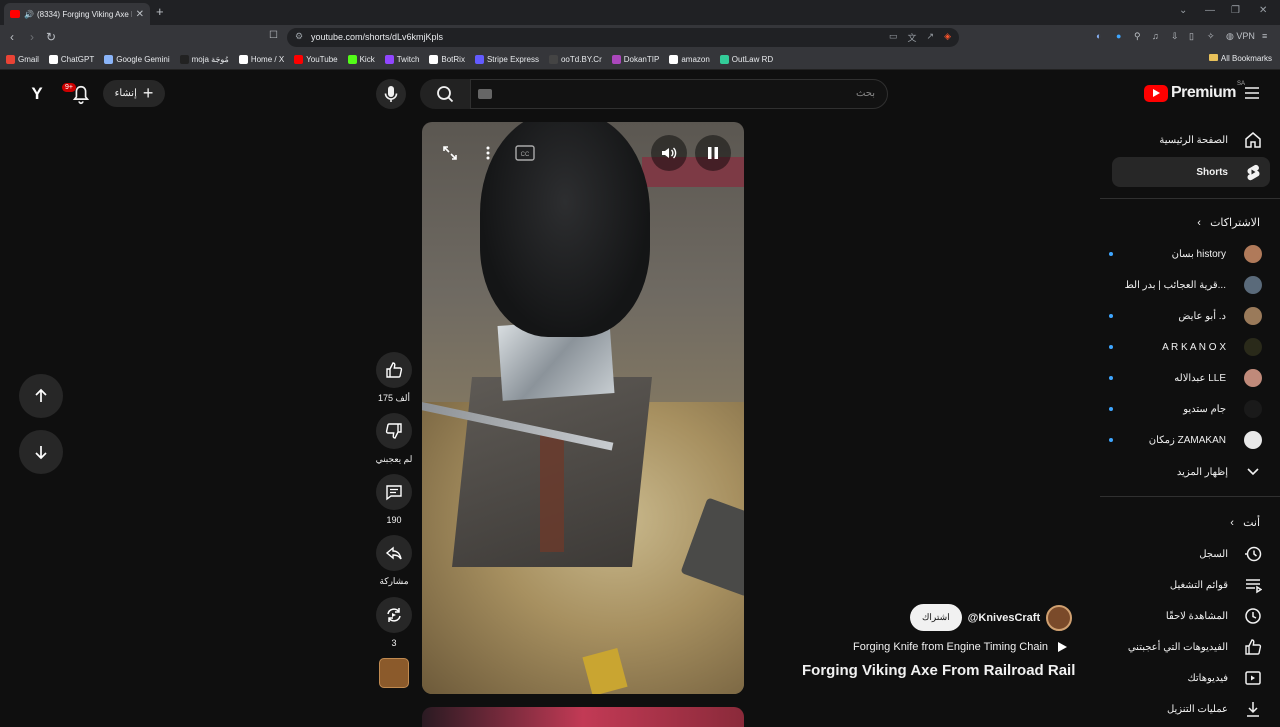 The width and height of the screenshot is (1280, 727). Describe the element at coordinates (506, 59) in the screenshot. I see `bookmark-item: Stripe Express` at that location.